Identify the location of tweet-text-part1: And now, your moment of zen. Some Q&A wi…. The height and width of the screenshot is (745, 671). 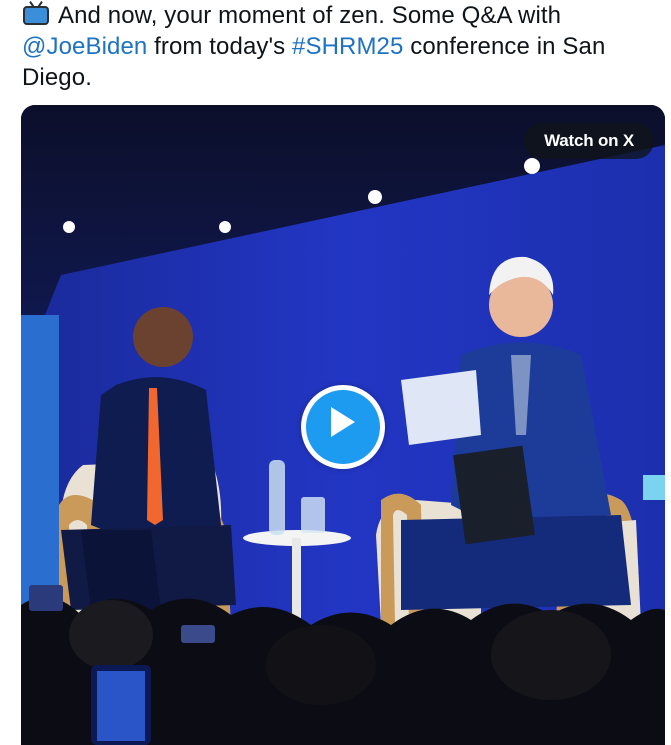
(310, 15).